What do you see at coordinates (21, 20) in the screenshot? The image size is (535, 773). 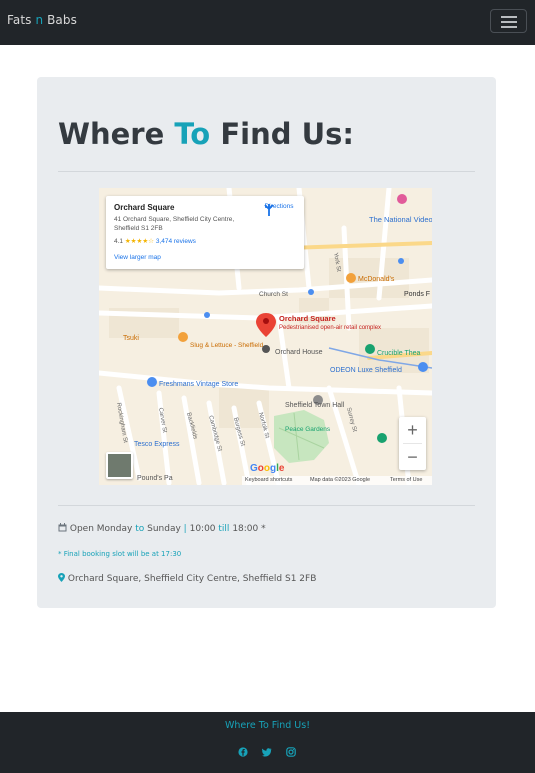 I see `brand-text-fats: Fats` at bounding box center [21, 20].